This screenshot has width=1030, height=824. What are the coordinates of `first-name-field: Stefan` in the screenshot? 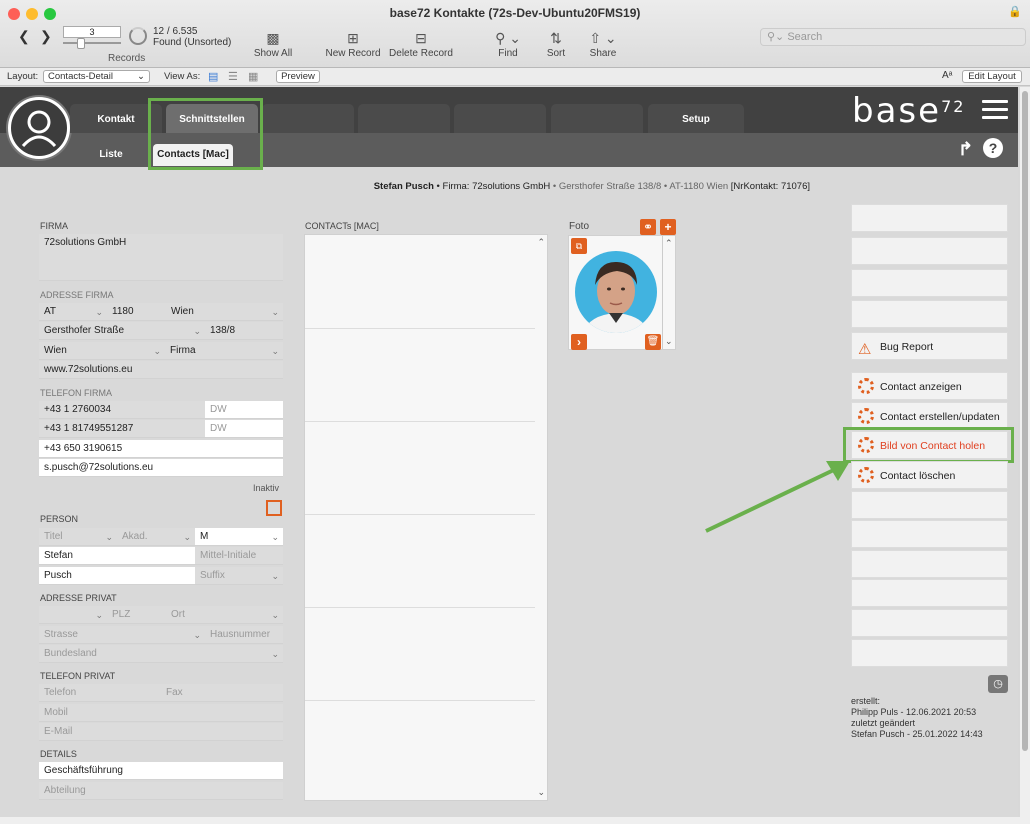 It's located at (117, 556).